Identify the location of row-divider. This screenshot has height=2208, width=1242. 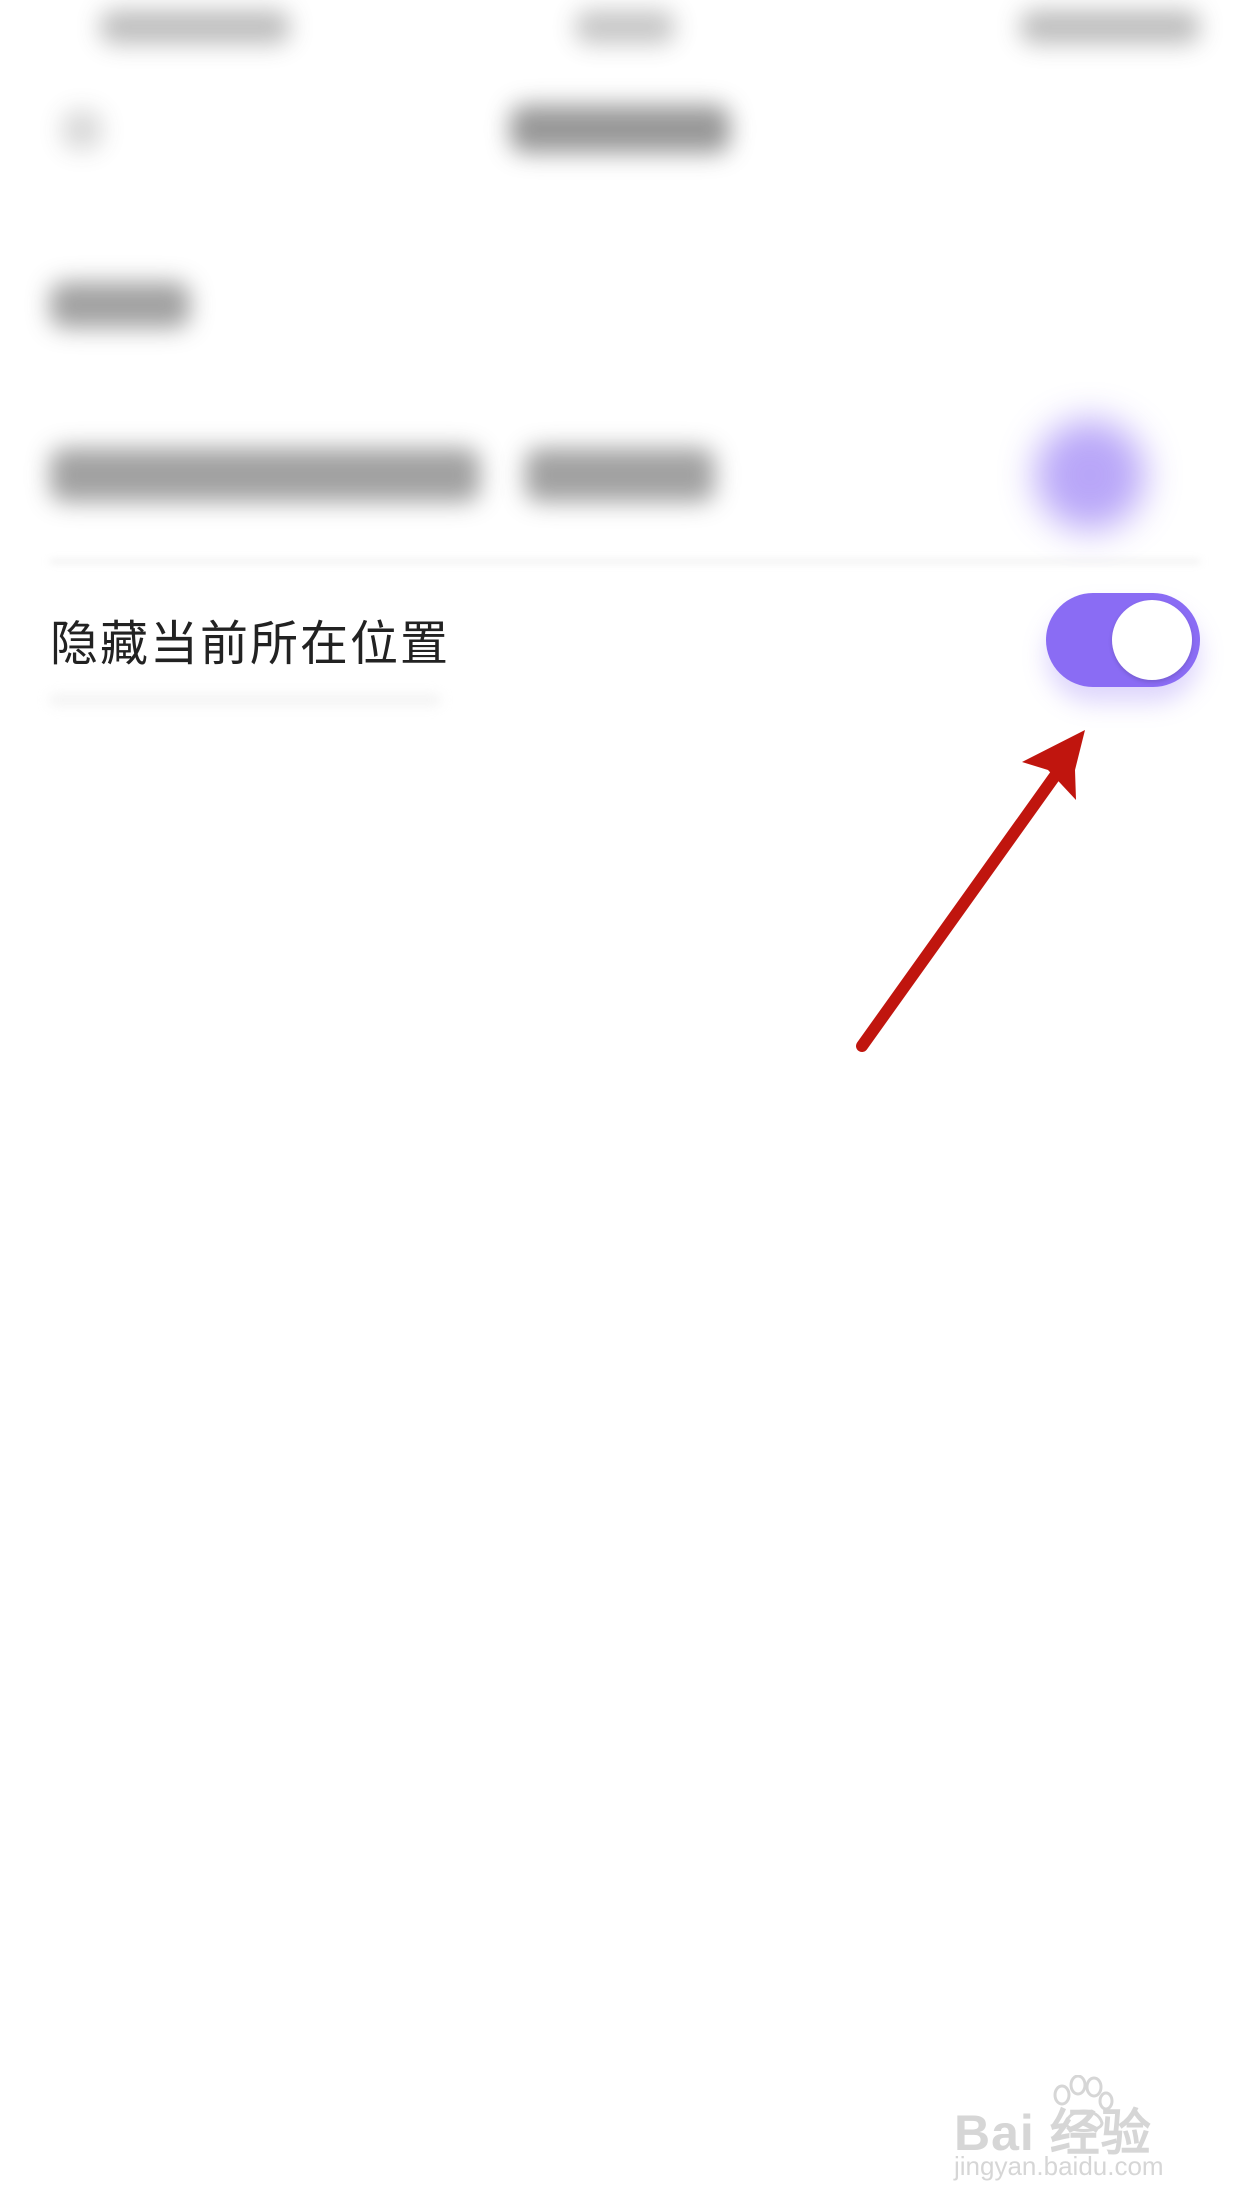
(245, 700).